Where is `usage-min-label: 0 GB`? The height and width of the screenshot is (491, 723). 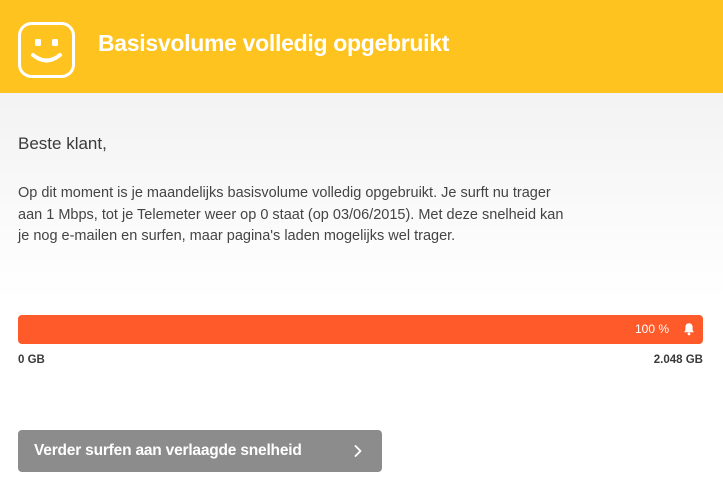
usage-min-label: 0 GB is located at coordinates (31, 360).